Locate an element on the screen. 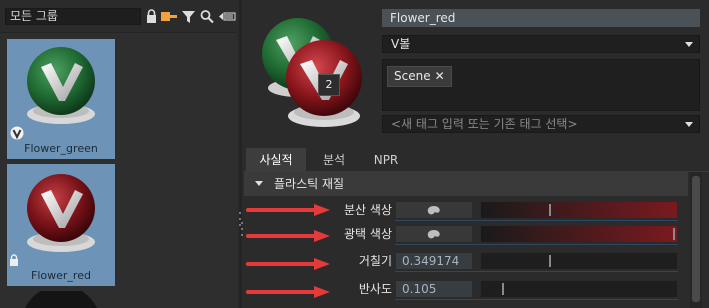 The image size is (709, 308). material-preview-spheres is located at coordinates (312, 72).